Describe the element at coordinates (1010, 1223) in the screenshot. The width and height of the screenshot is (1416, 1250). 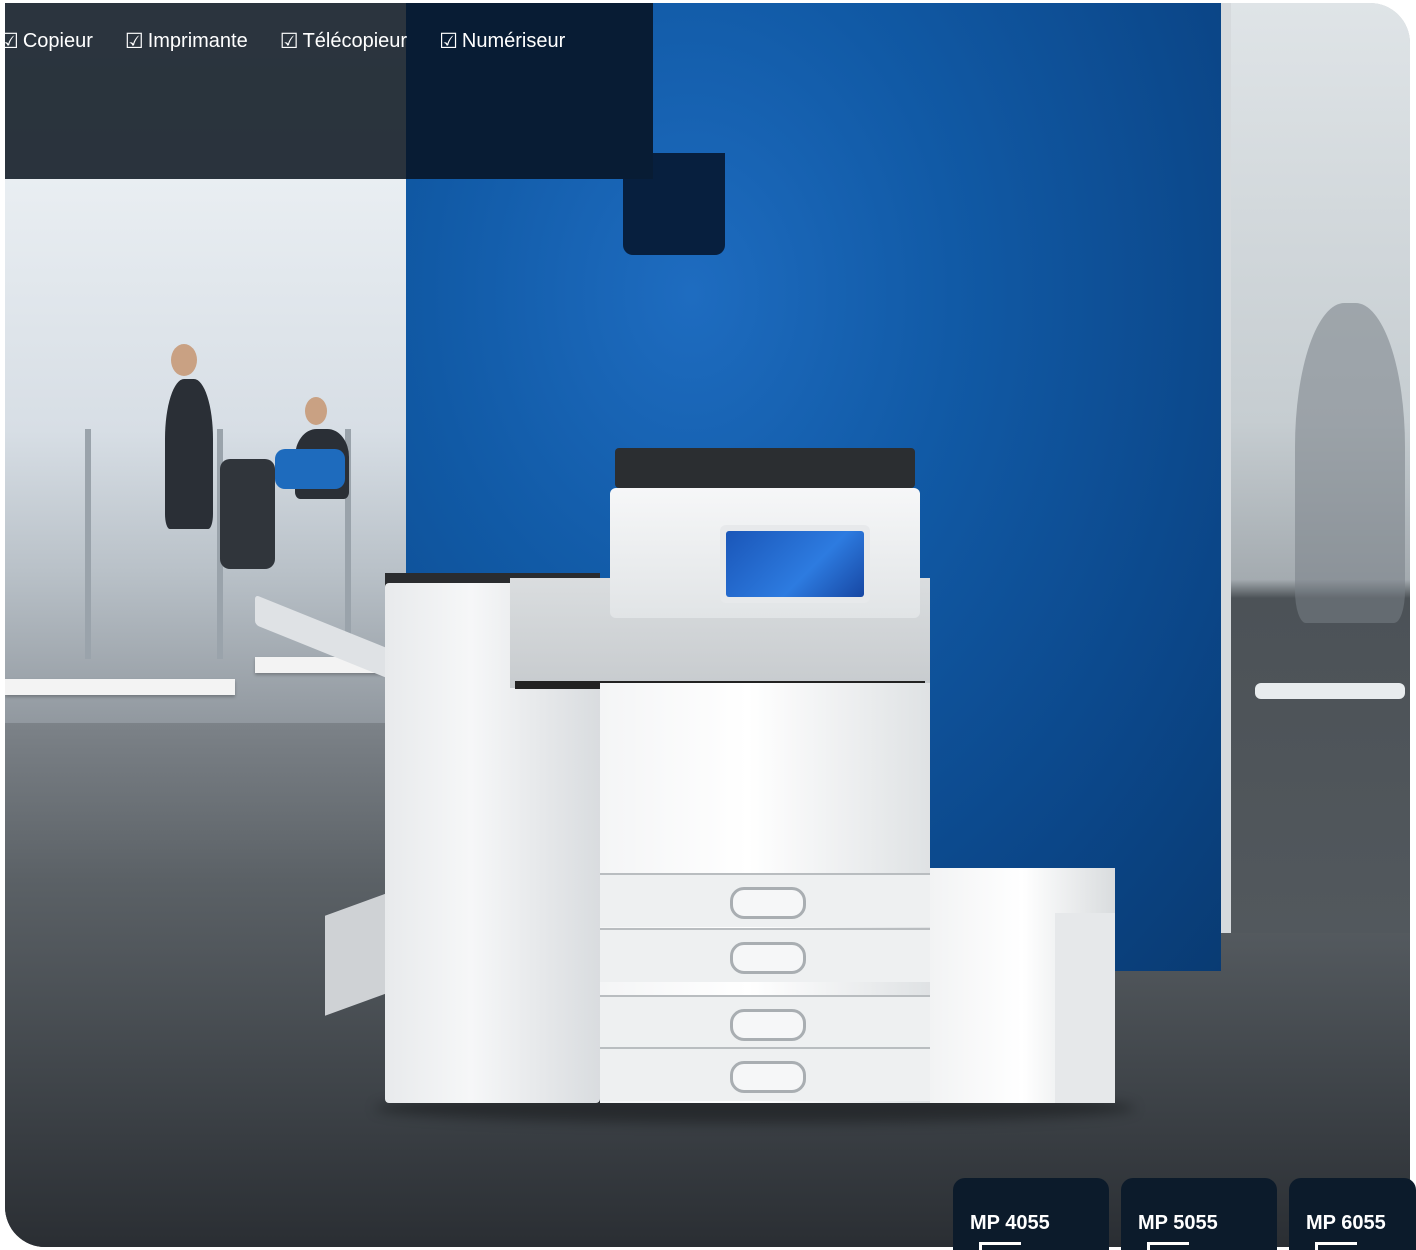
I see `model-tab-label: MP 4055` at that location.